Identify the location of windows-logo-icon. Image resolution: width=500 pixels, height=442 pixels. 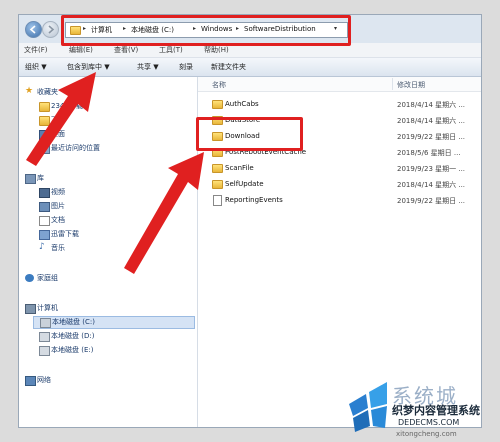
(368, 407).